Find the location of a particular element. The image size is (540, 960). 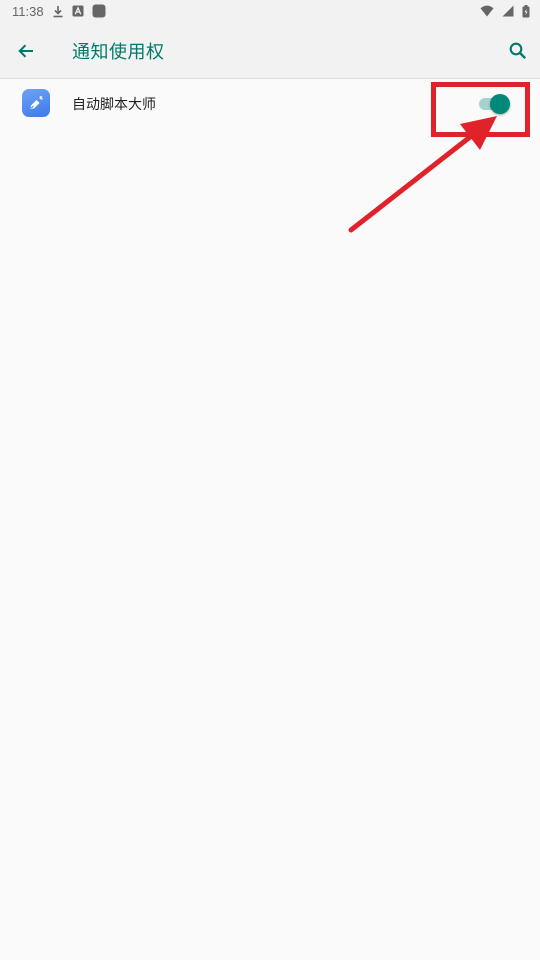

status-left: 11:38 is located at coordinates (59, 11).